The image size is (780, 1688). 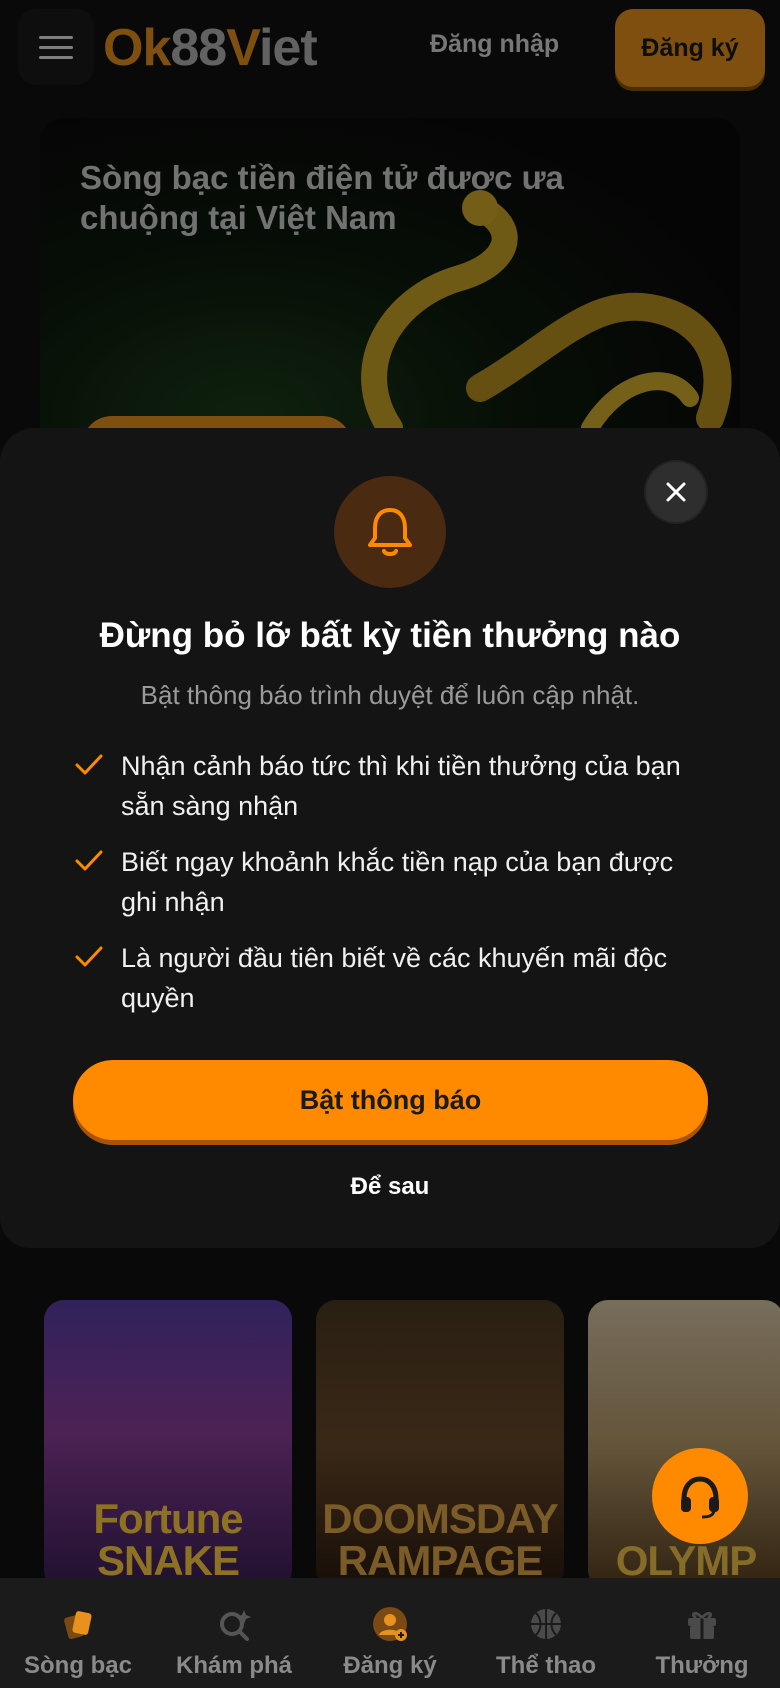 I want to click on explore-icon, so click(x=235, y=1625).